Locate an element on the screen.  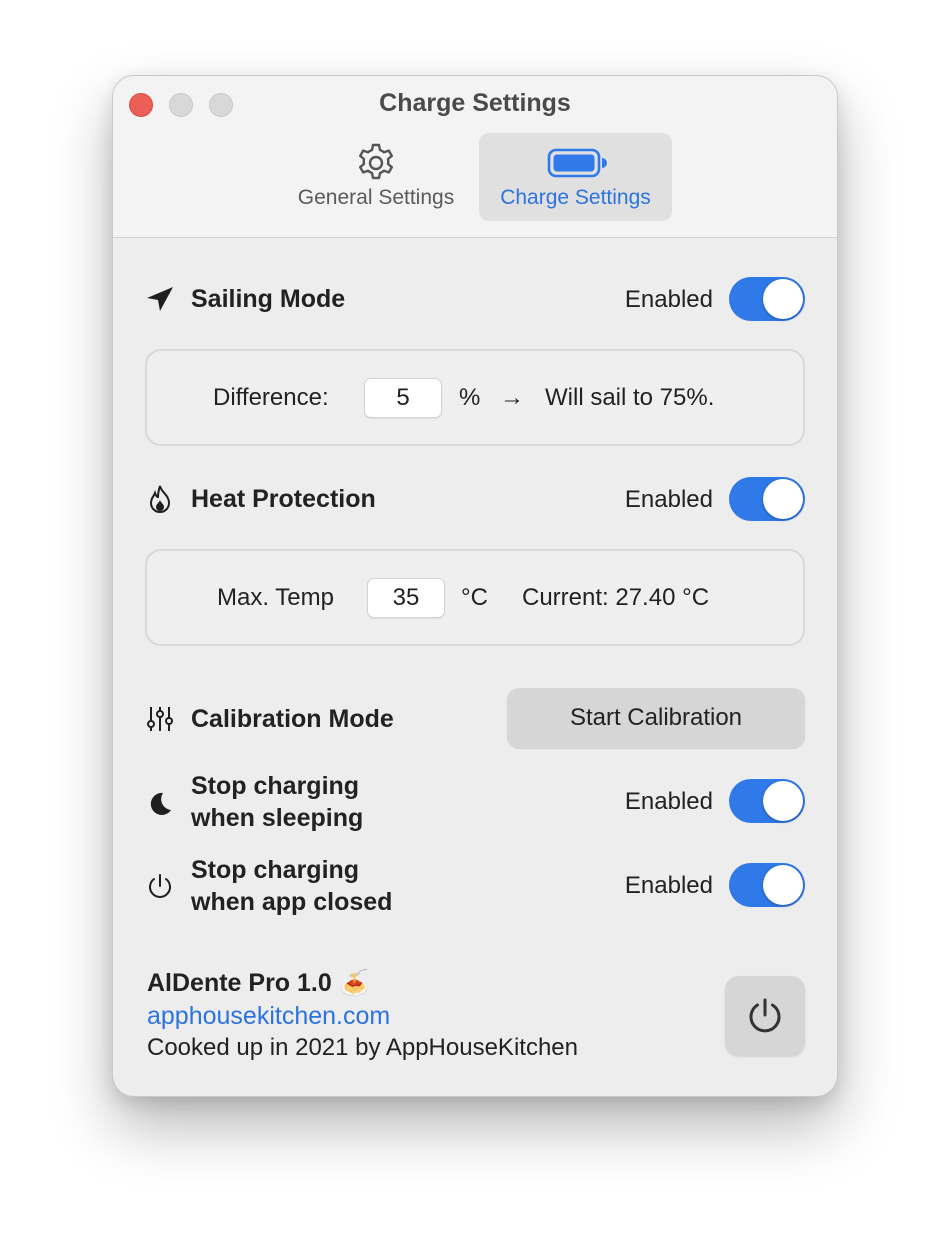
tab-charge-settings: Charge Settings is located at coordinates (575, 177).